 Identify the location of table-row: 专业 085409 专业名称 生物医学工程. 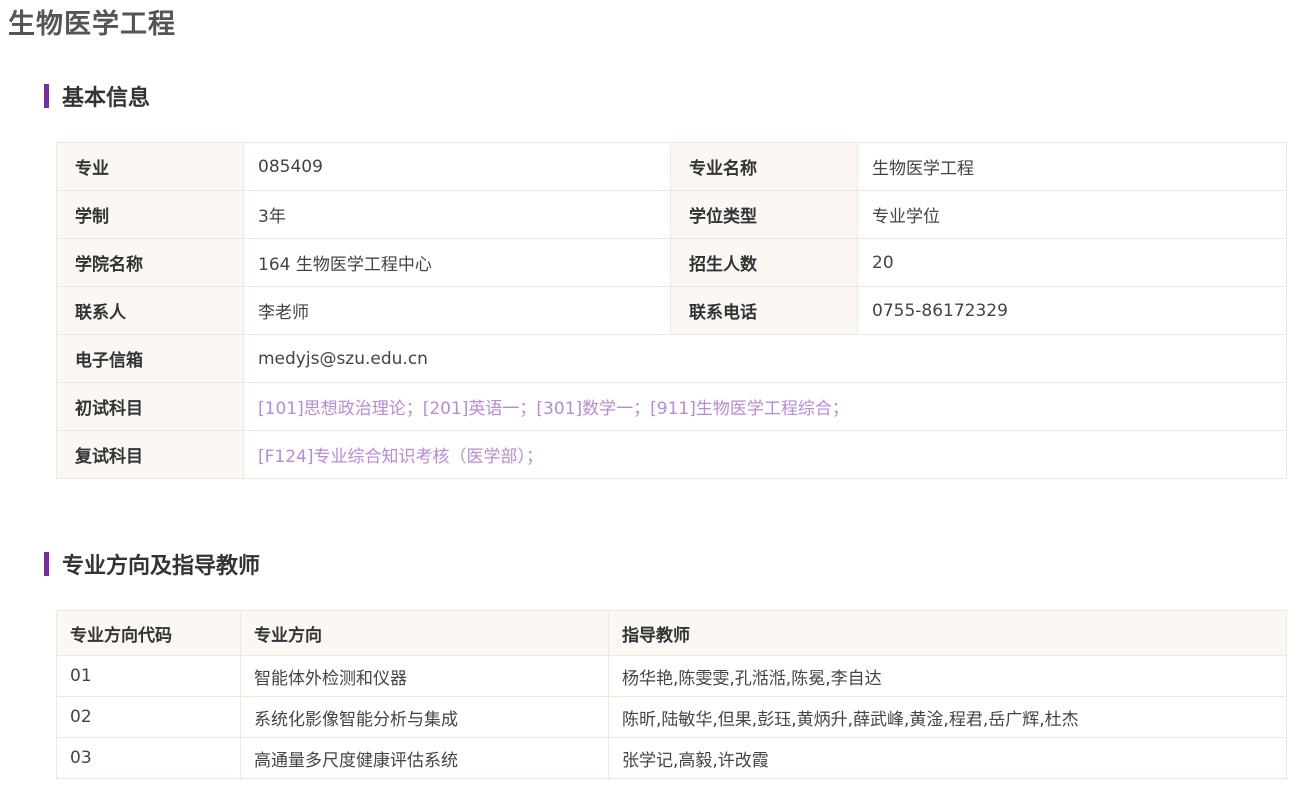
(671, 166).